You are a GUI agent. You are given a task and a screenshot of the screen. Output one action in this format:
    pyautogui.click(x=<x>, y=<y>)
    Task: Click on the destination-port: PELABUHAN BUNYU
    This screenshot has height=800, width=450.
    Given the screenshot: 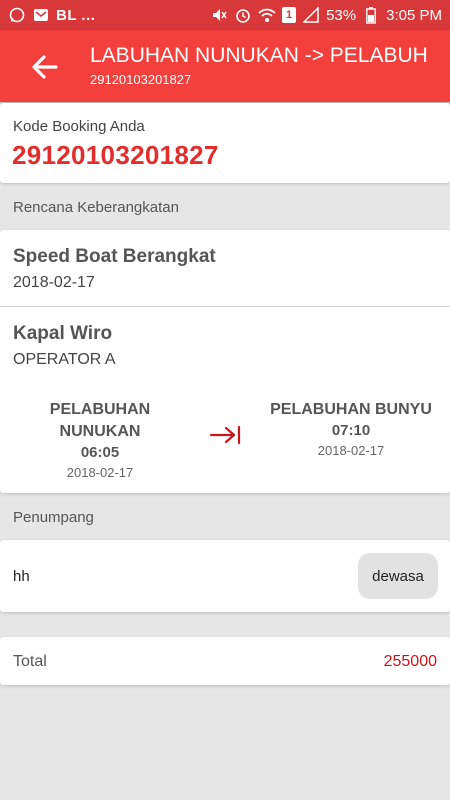 What is the action you would take?
    pyautogui.click(x=351, y=409)
    